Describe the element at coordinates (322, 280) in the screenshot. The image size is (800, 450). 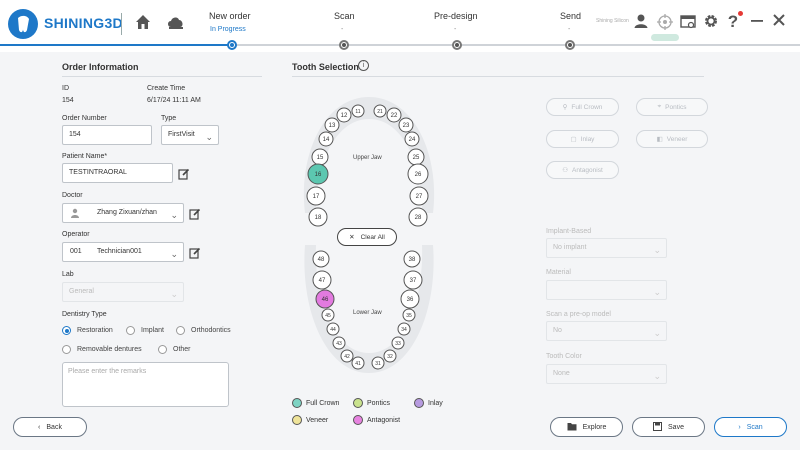
I see `tooth-47: 47` at that location.